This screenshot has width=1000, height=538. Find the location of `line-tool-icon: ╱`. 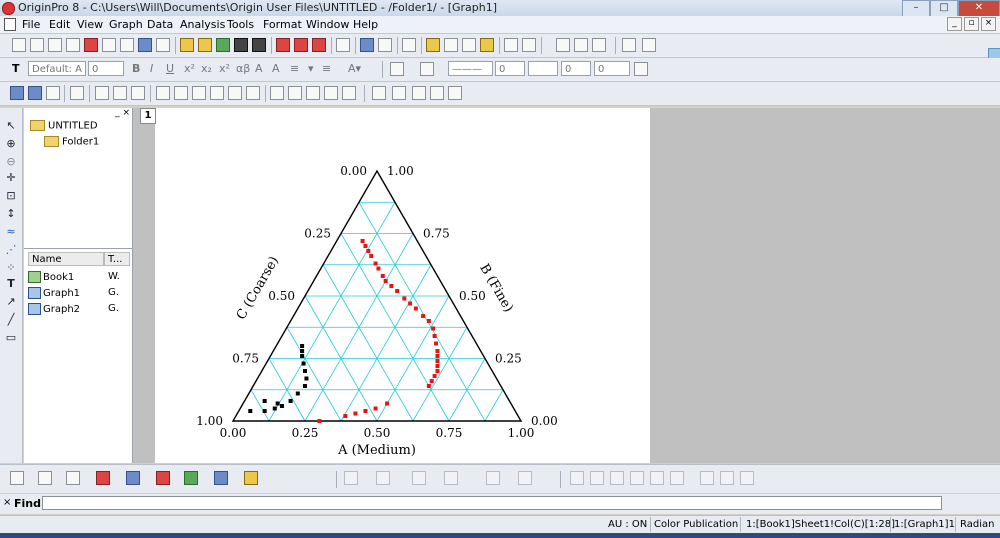

line-tool-icon: ╱ is located at coordinates (11, 320).